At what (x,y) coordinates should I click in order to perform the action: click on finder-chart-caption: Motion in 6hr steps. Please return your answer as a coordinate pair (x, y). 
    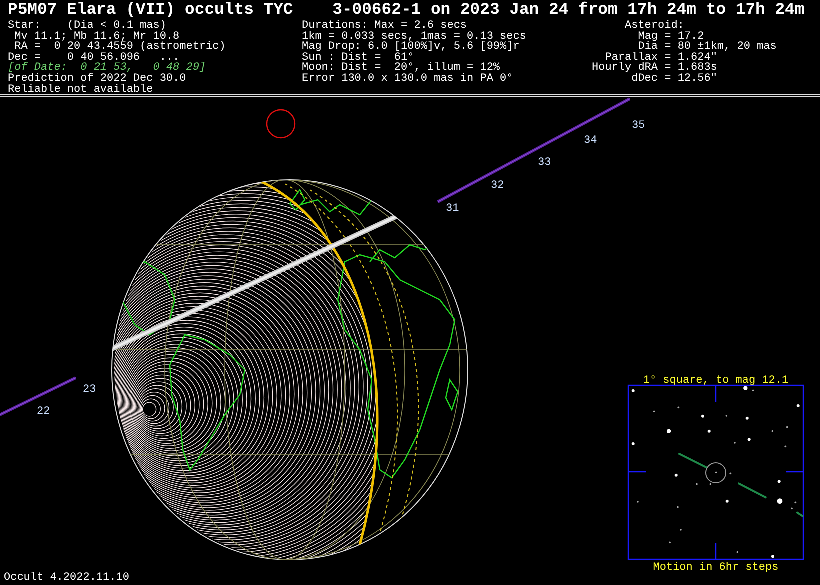
    Looking at the image, I should click on (716, 567).